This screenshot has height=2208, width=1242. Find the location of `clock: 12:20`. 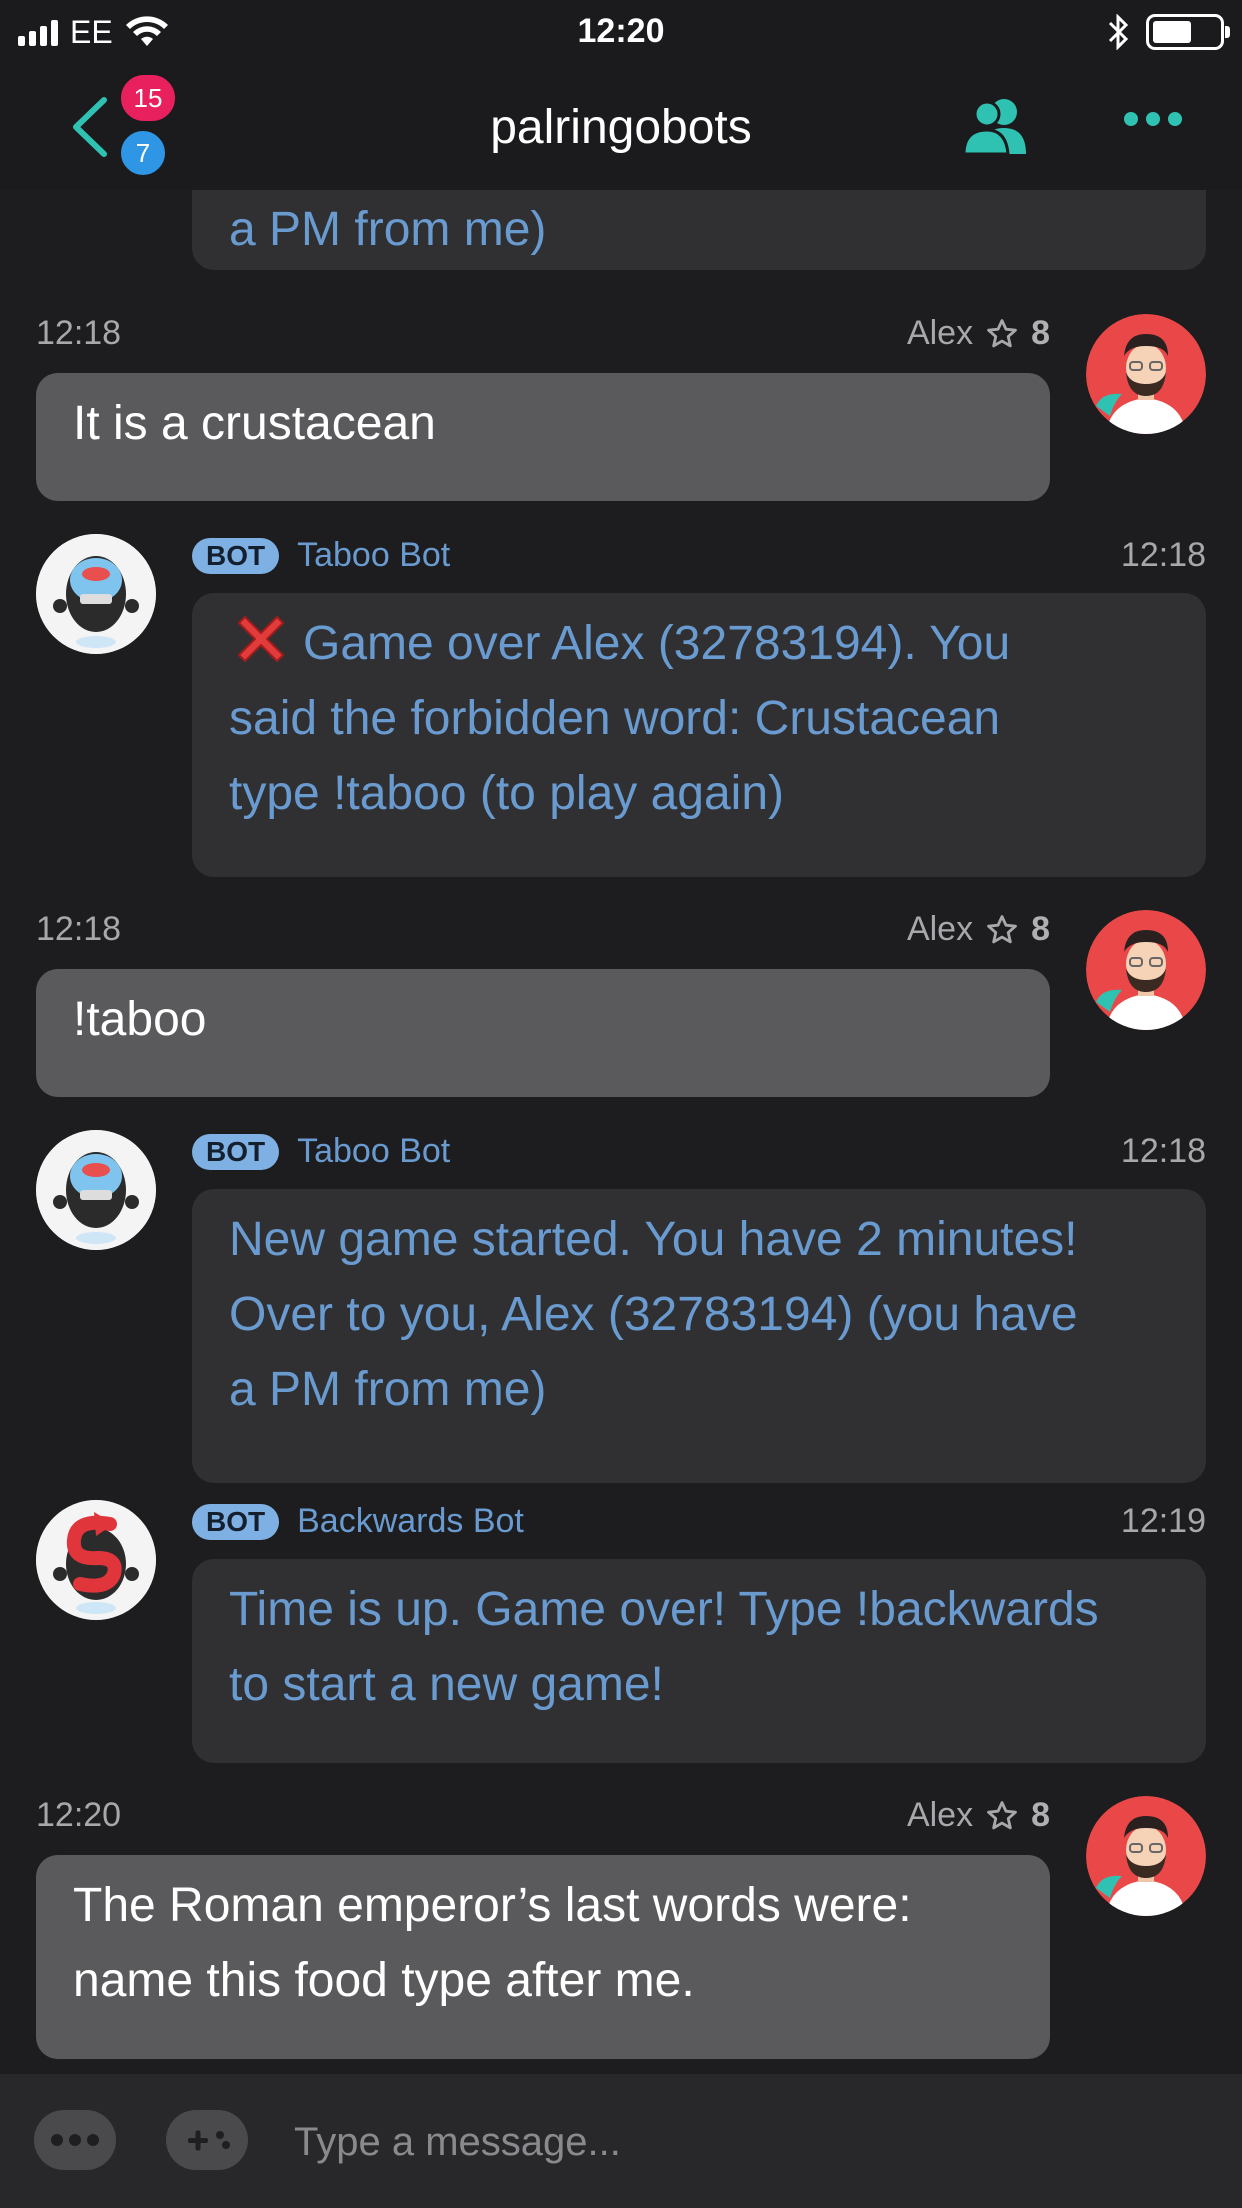

clock: 12:20 is located at coordinates (621, 31).